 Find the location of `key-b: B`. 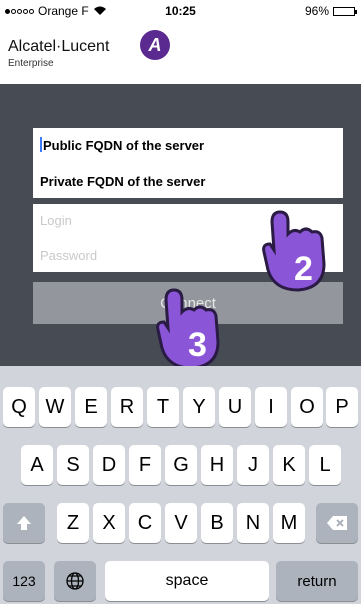

key-b: B is located at coordinates (217, 523).